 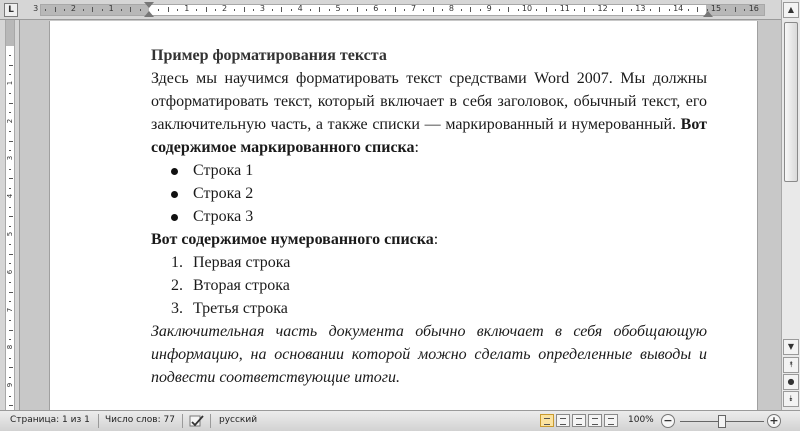 I want to click on scrollbar-thumb, so click(x=791, y=102).